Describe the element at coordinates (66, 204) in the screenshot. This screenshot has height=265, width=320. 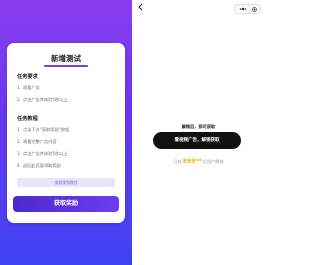
I see `get-reward-button: 获取奖励` at that location.